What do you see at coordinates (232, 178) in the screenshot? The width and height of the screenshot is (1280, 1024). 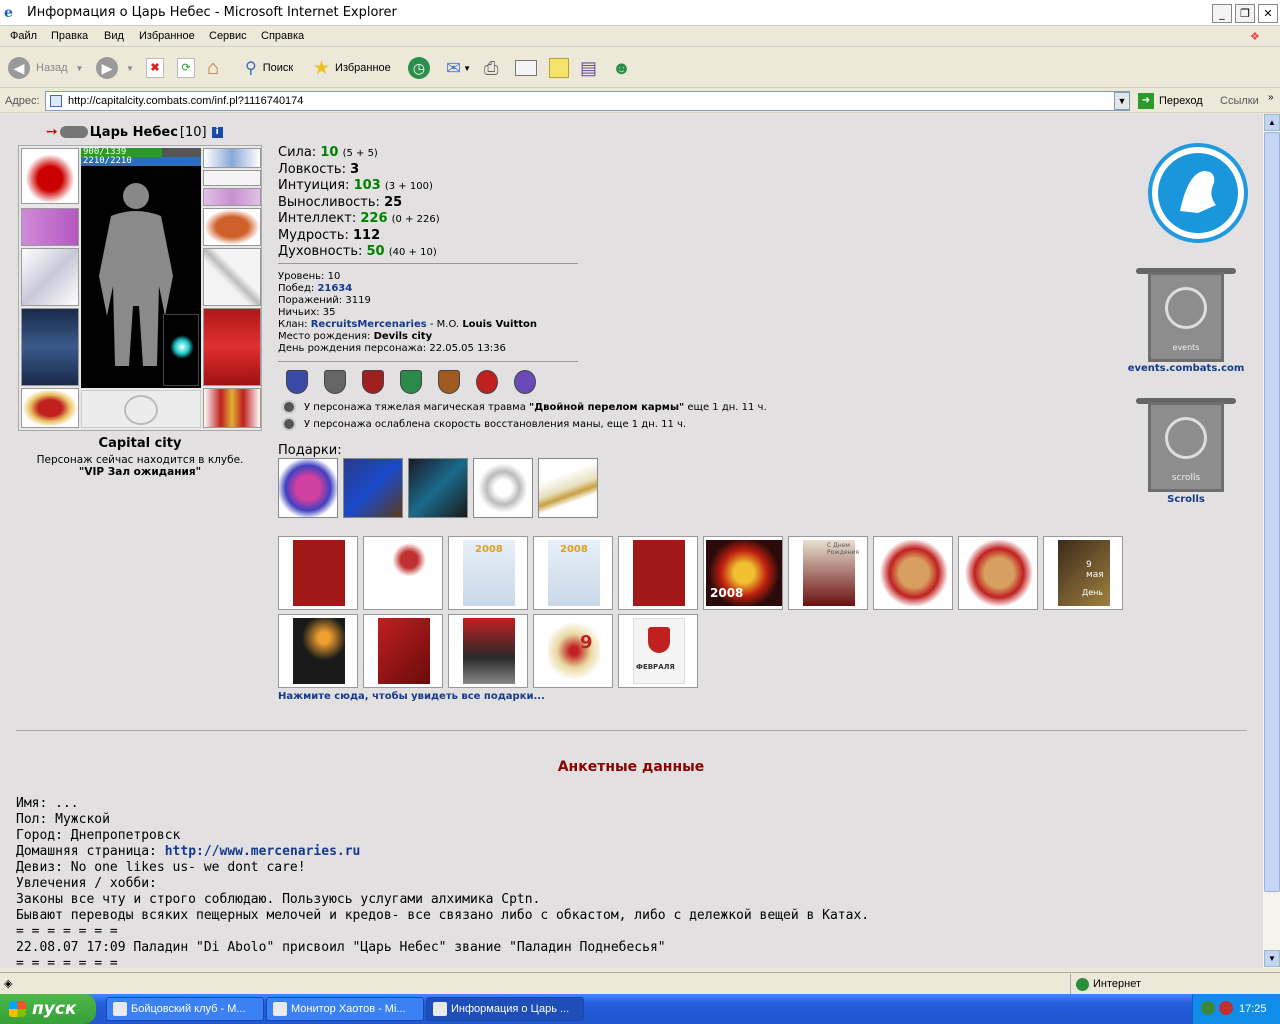 I see `necklace-slot` at bounding box center [232, 178].